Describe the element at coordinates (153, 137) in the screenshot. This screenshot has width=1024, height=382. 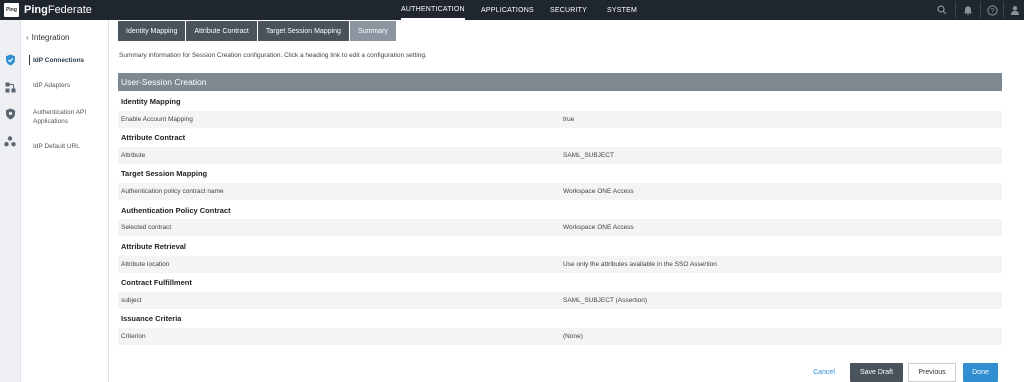
I see `heading-attribute-contract: Attribute Contract` at that location.